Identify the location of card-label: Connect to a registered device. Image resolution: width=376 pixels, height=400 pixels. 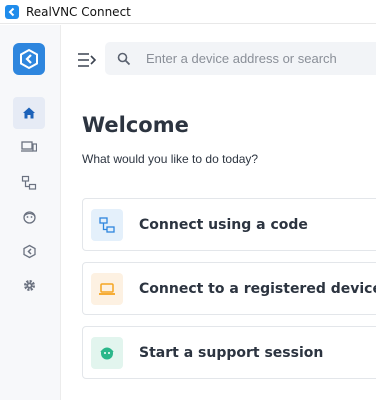
(257, 288).